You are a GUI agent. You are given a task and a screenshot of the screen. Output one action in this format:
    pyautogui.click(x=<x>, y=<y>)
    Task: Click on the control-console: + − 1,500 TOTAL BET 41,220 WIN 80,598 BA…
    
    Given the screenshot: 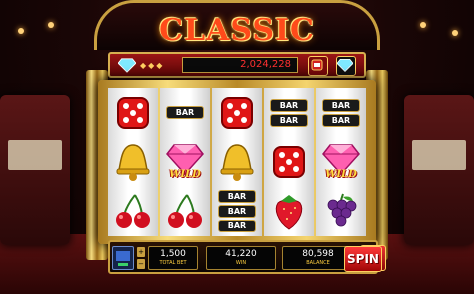 What is the action you would take?
    pyautogui.click(x=247, y=257)
    